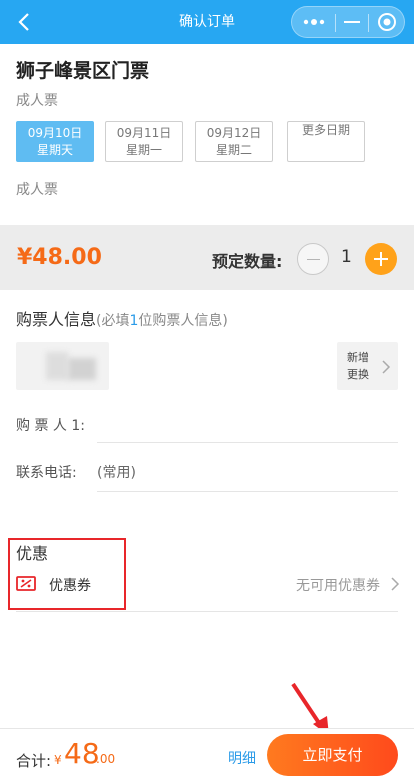 This screenshot has height=780, width=414. I want to click on checkout-bar: 合计: ¥ 48 .00 明细 立即支付, so click(207, 754).